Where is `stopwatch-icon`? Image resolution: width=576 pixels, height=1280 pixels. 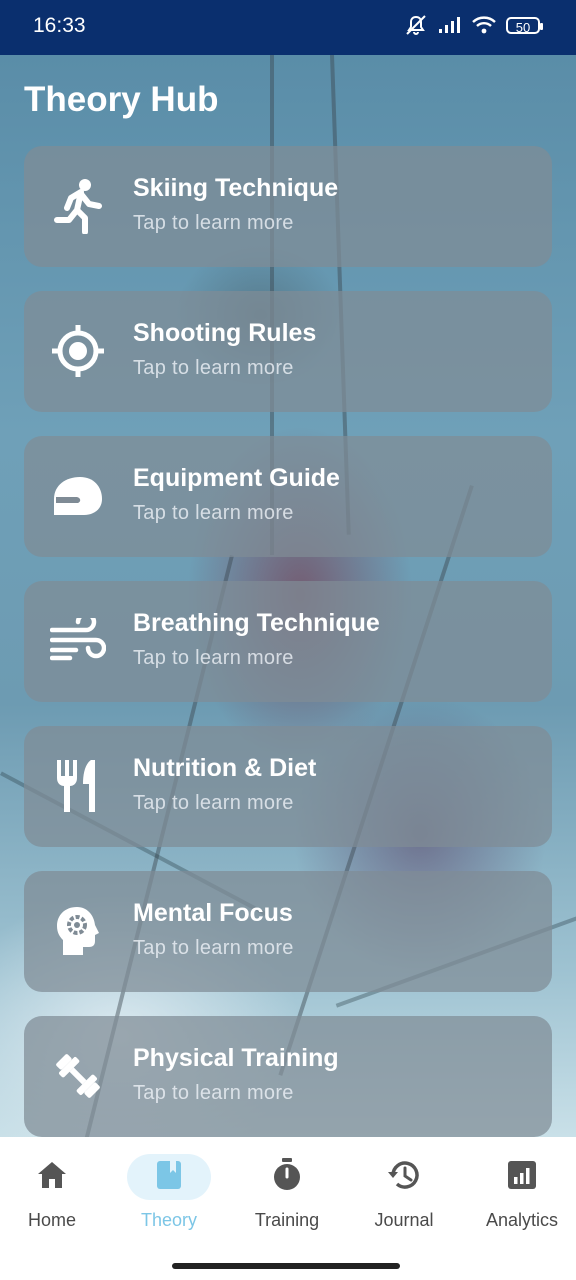
stopwatch-icon is located at coordinates (287, 1177).